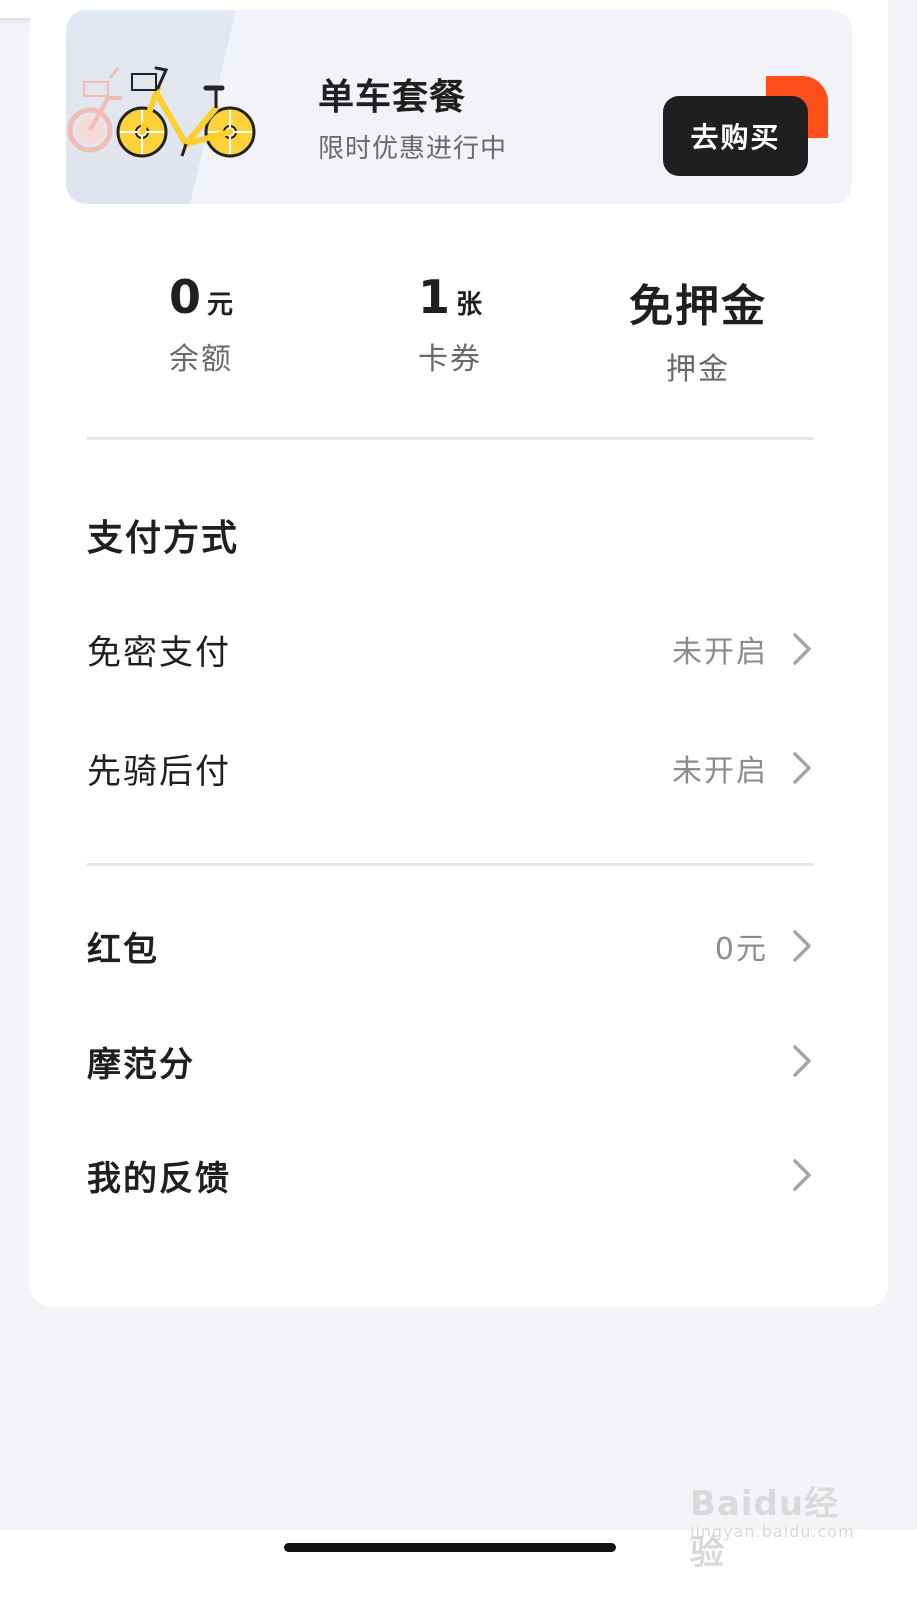 The height and width of the screenshot is (1600, 917). I want to click on balance-label: 余额, so click(201, 359).